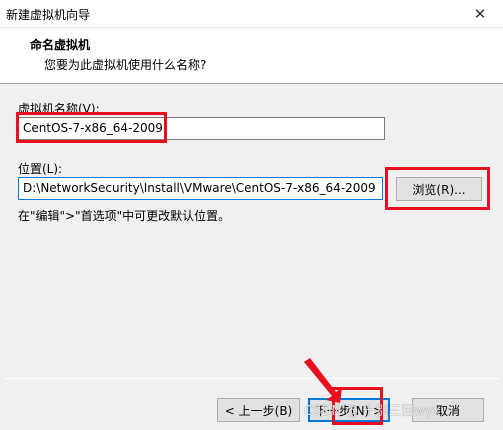  I want to click on page-title: 命名虚拟机, so click(60, 45).